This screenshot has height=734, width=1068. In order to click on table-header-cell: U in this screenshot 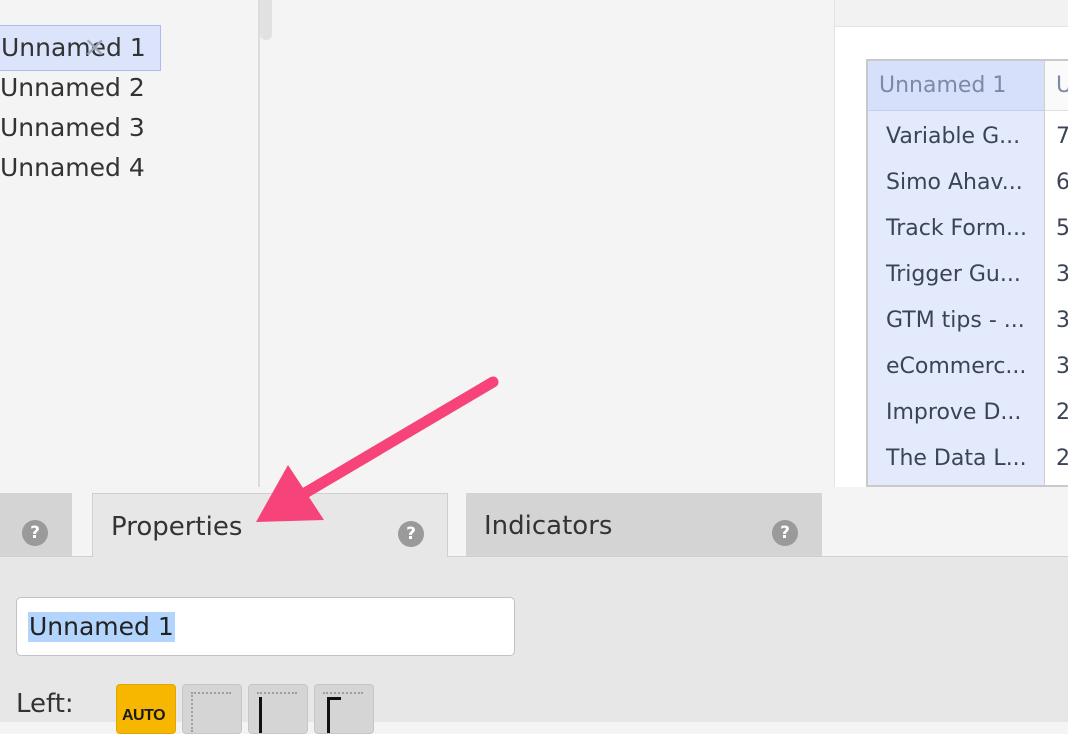, I will do `click(1056, 86)`.